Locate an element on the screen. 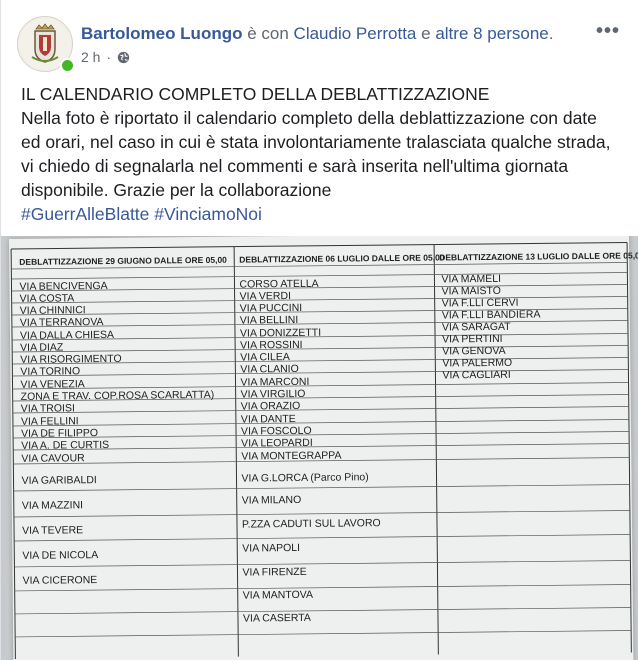  public-globe-icon is located at coordinates (123, 57).